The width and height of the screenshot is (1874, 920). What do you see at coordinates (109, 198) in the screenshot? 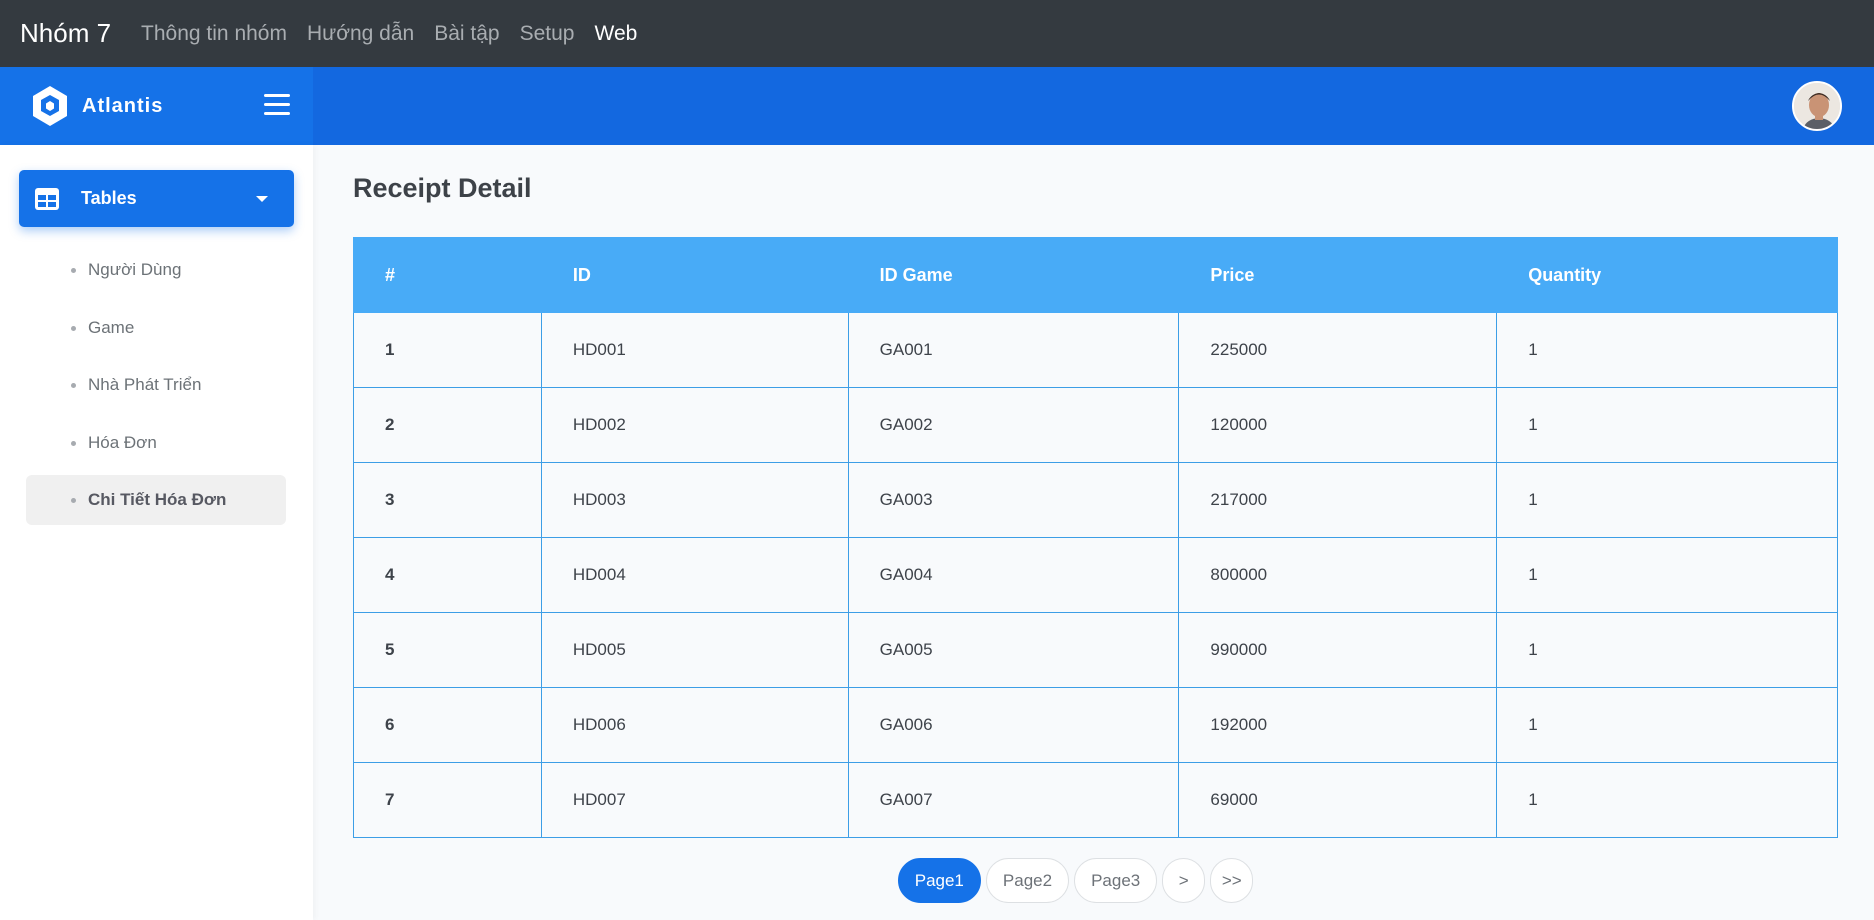
I see `sidebar-section-label: Tables` at bounding box center [109, 198].